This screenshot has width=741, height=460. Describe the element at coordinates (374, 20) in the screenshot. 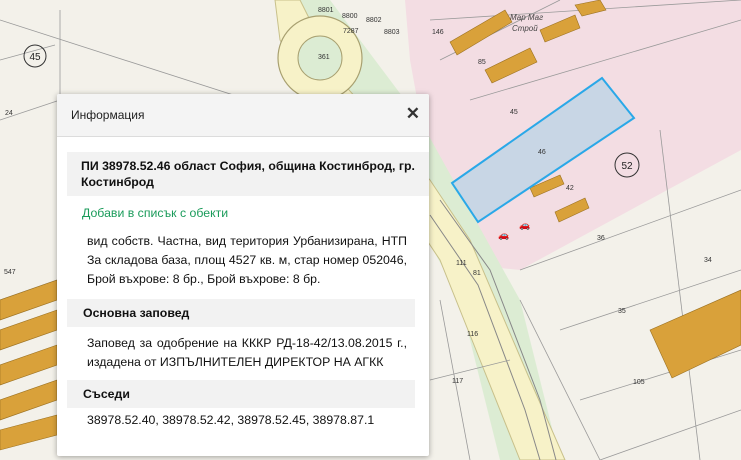

I see `map-label: 8802` at that location.